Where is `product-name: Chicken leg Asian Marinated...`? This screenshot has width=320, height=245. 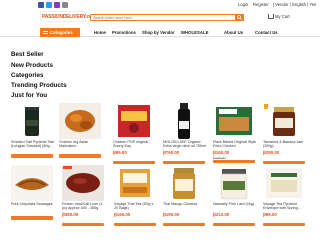
product-name: Chicken leg Asian Marinated... is located at coordinates (81, 144).